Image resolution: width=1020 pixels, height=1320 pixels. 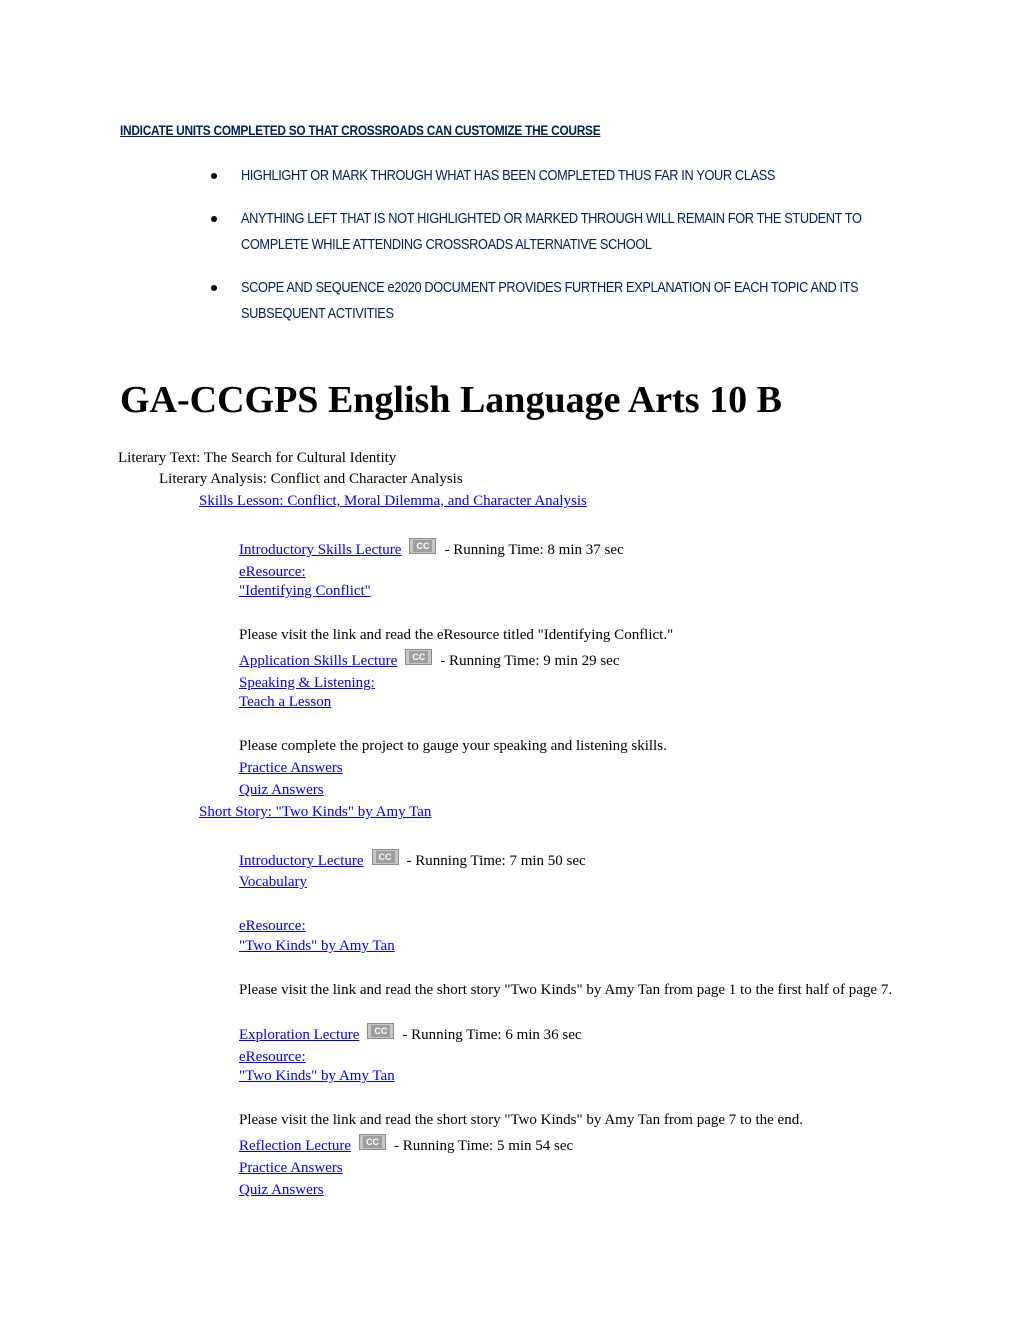 What do you see at coordinates (299, 1035) in the screenshot?
I see `exploration-lecture-link: Exploration Lecture` at bounding box center [299, 1035].